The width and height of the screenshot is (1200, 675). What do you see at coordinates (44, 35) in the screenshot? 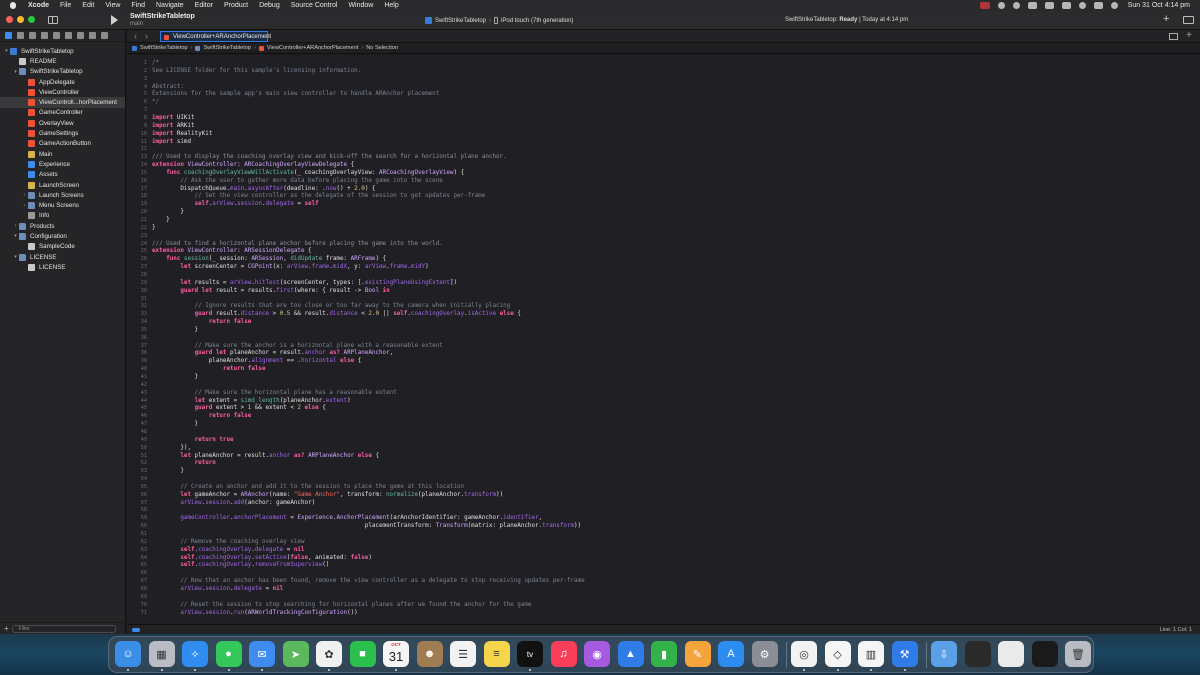
I see `find-navigator-icon` at bounding box center [44, 35].